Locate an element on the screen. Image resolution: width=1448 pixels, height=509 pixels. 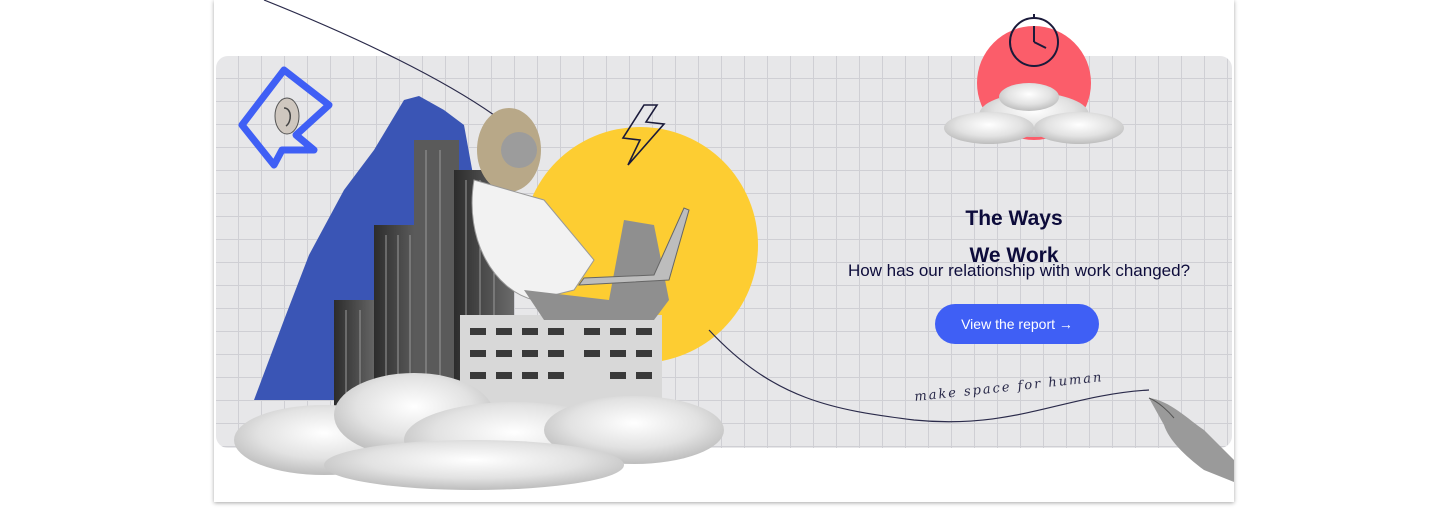
pointing-hand-icon is located at coordinates (1191, 439).